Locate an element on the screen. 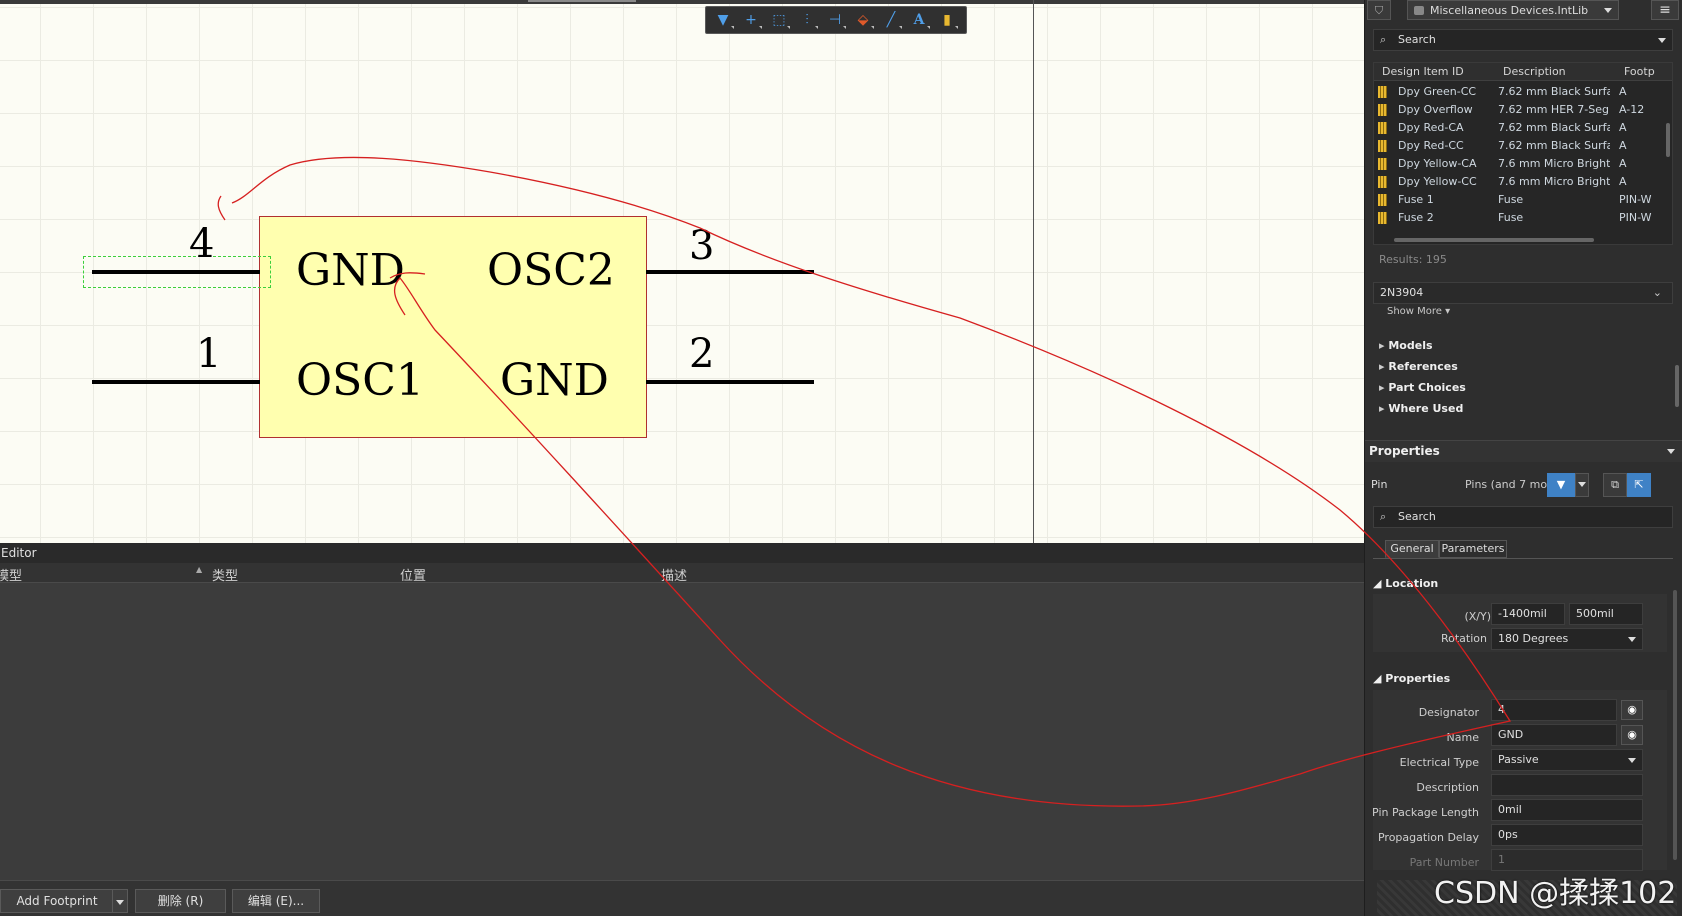  y-input: 500mil is located at coordinates (1606, 614).